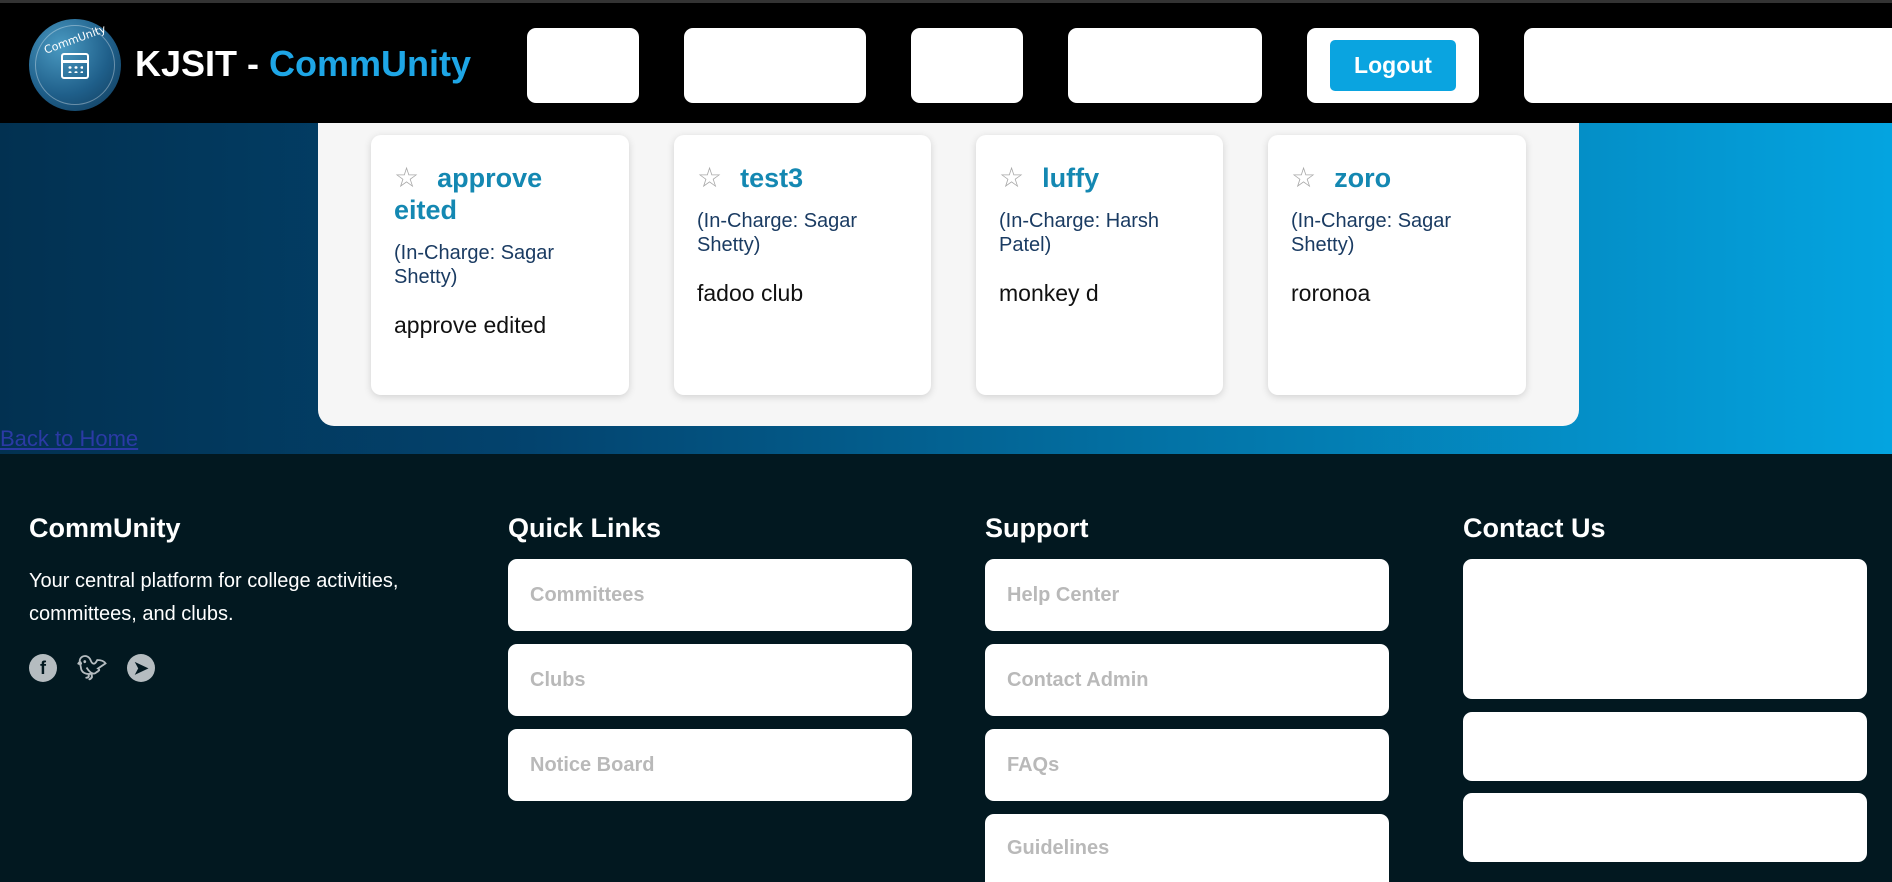 The height and width of the screenshot is (882, 1892). I want to click on club-card: ☆ zoro (In-Charge: Sagar Shetty) roronoa, so click(1397, 265).